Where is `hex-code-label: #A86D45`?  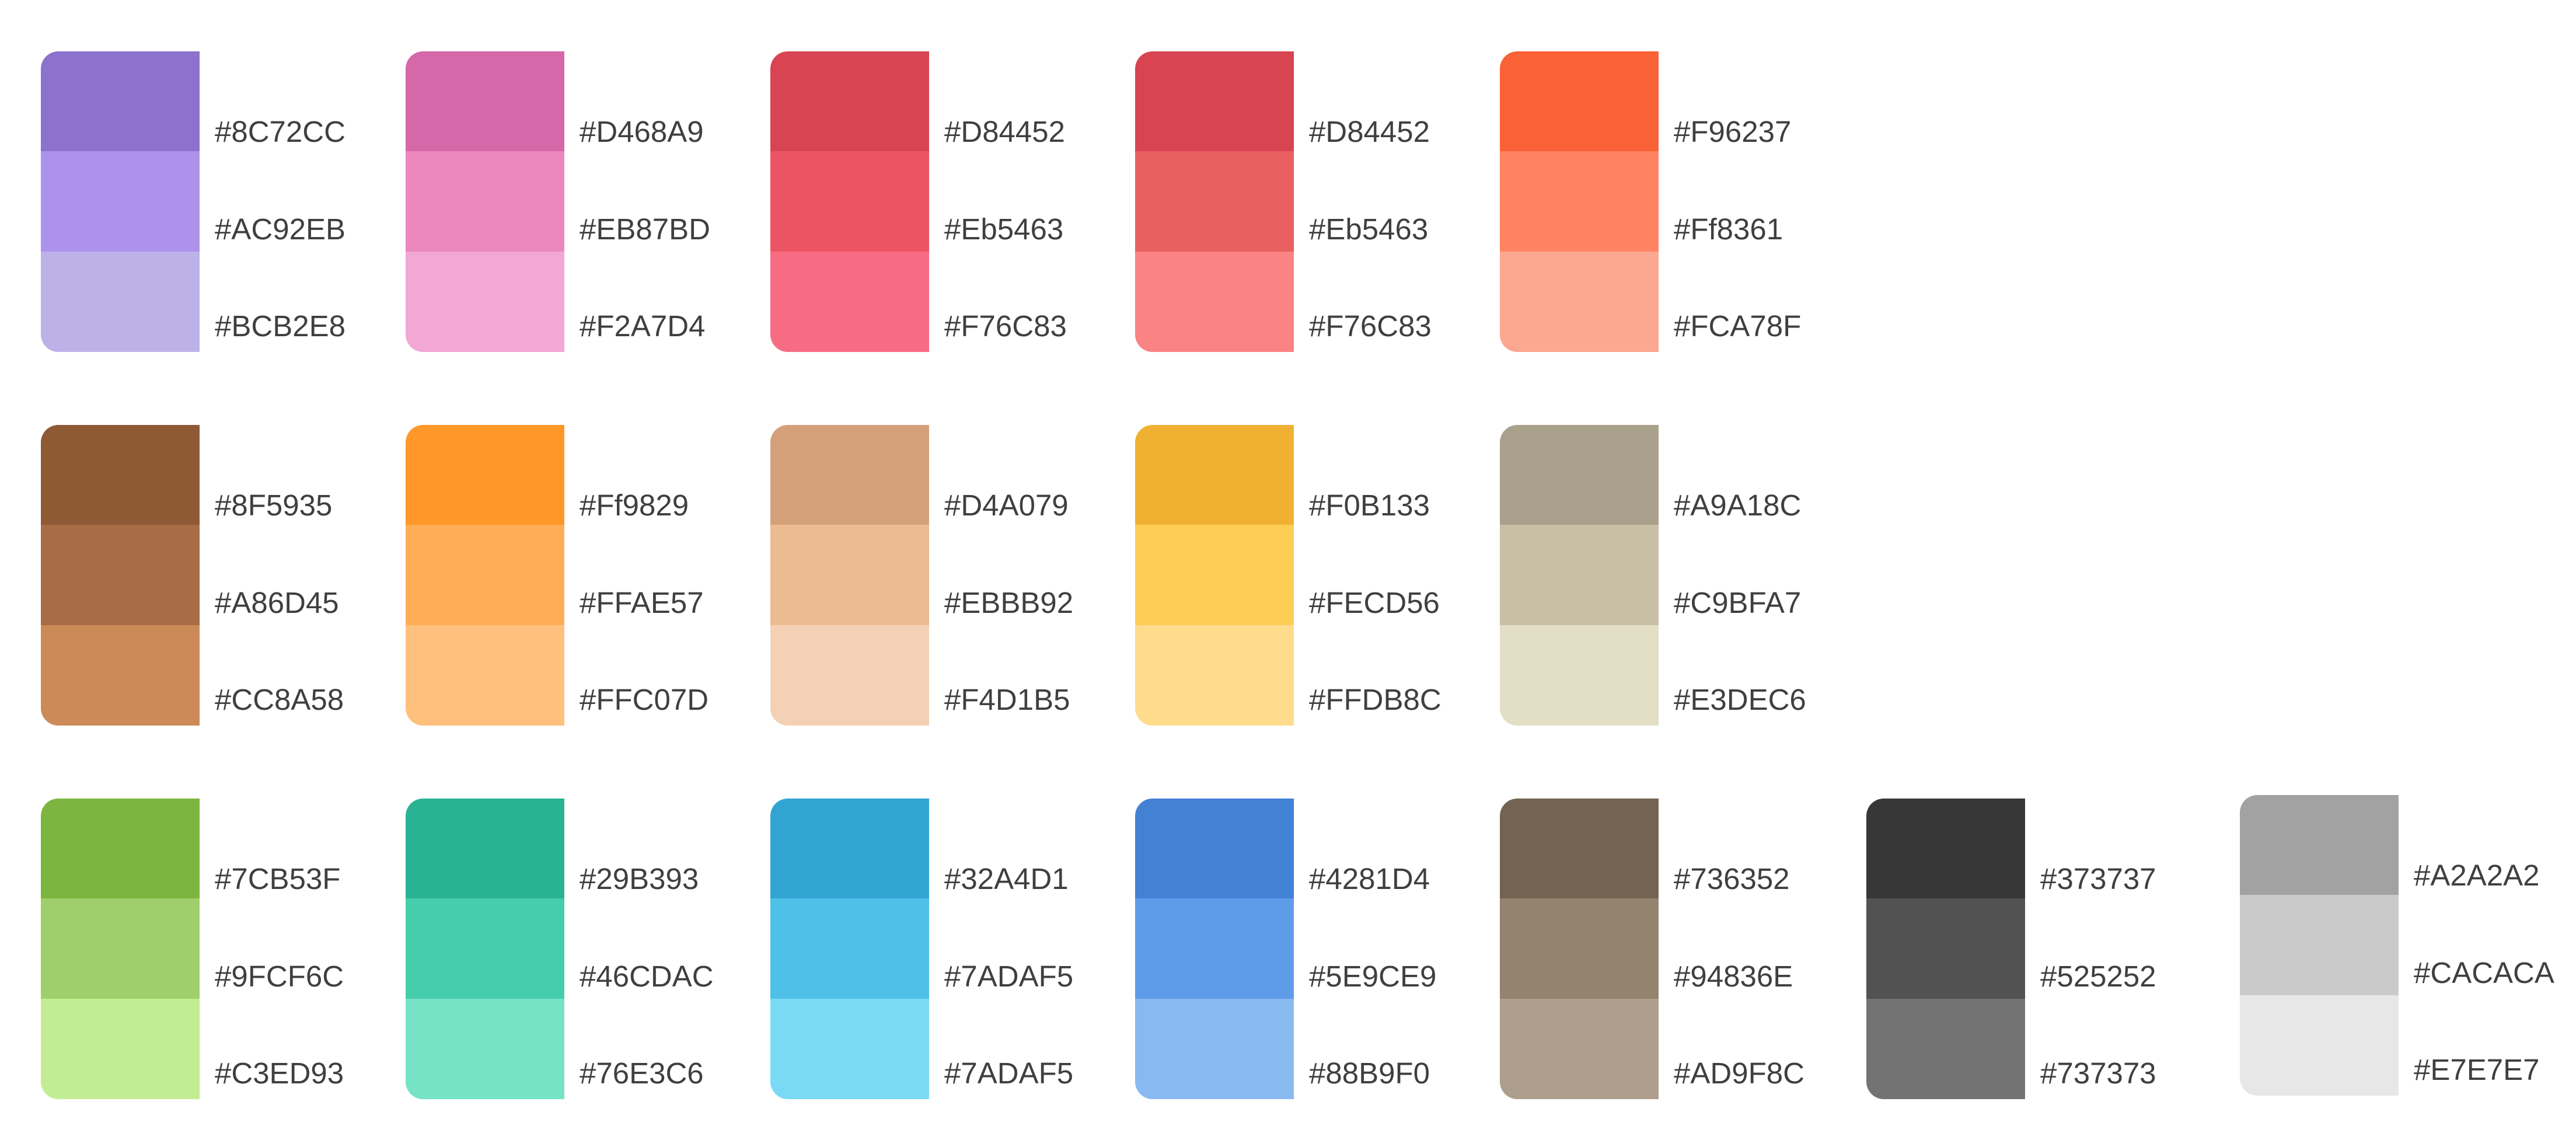
hex-code-label: #A86D45 is located at coordinates (277, 603).